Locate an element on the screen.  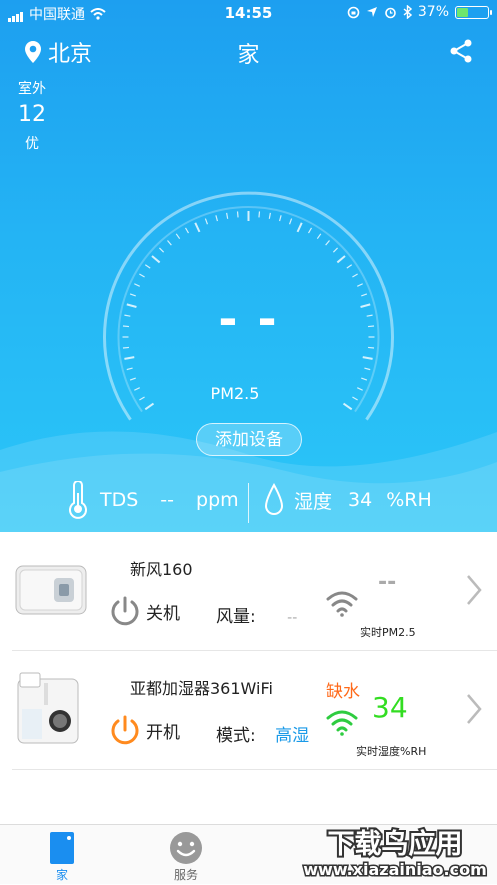
mode-label: 模式: is located at coordinates (236, 736).